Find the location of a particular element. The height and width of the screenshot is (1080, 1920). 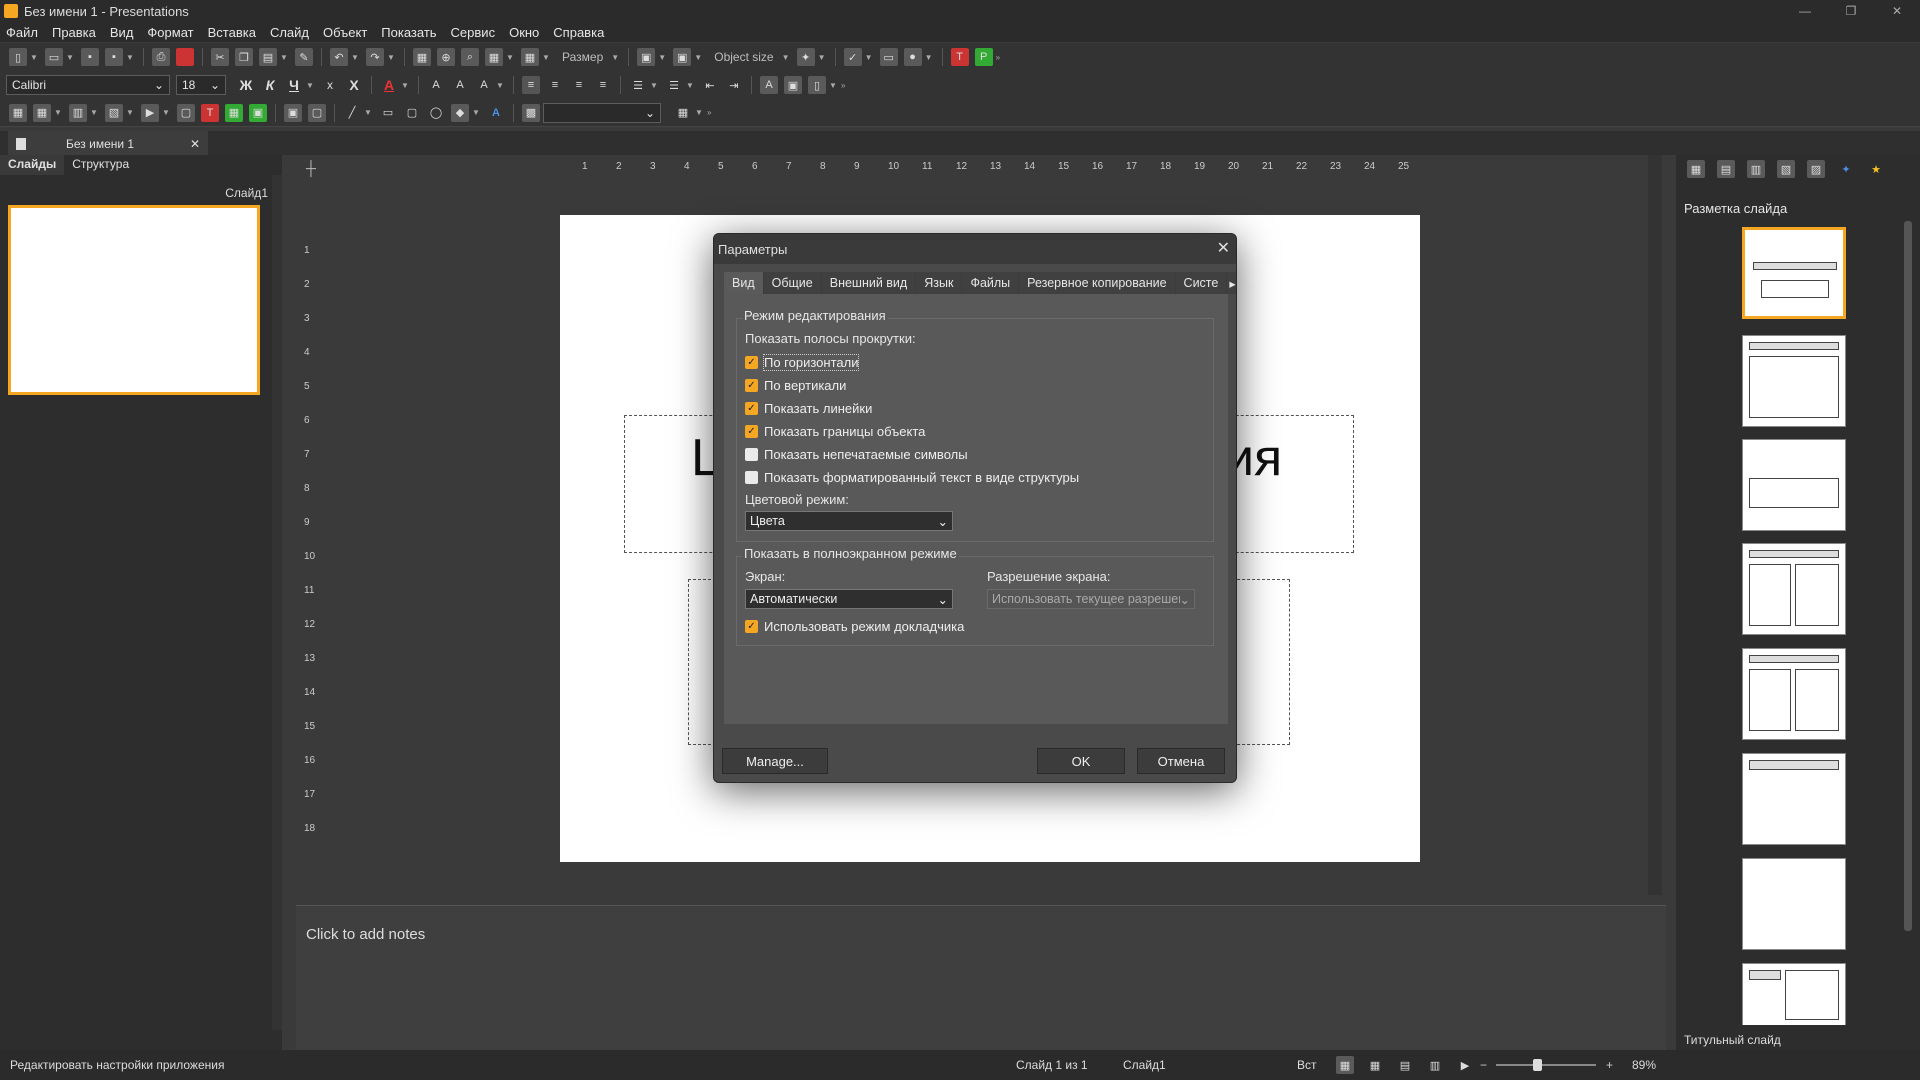

check-nonprinting: Показать непечатаемые символы is located at coordinates (856, 454).